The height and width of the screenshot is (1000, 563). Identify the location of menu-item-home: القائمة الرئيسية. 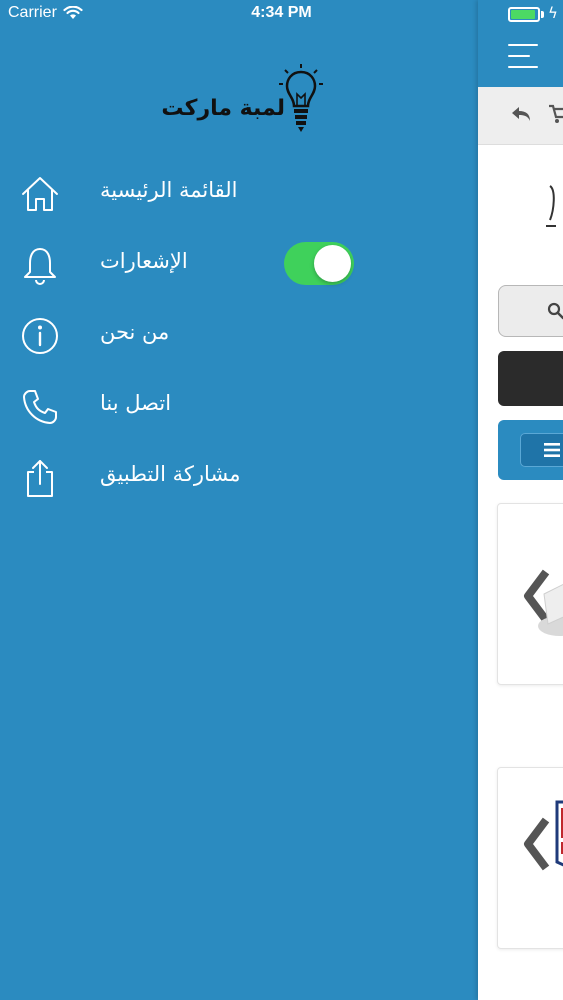
(239, 193).